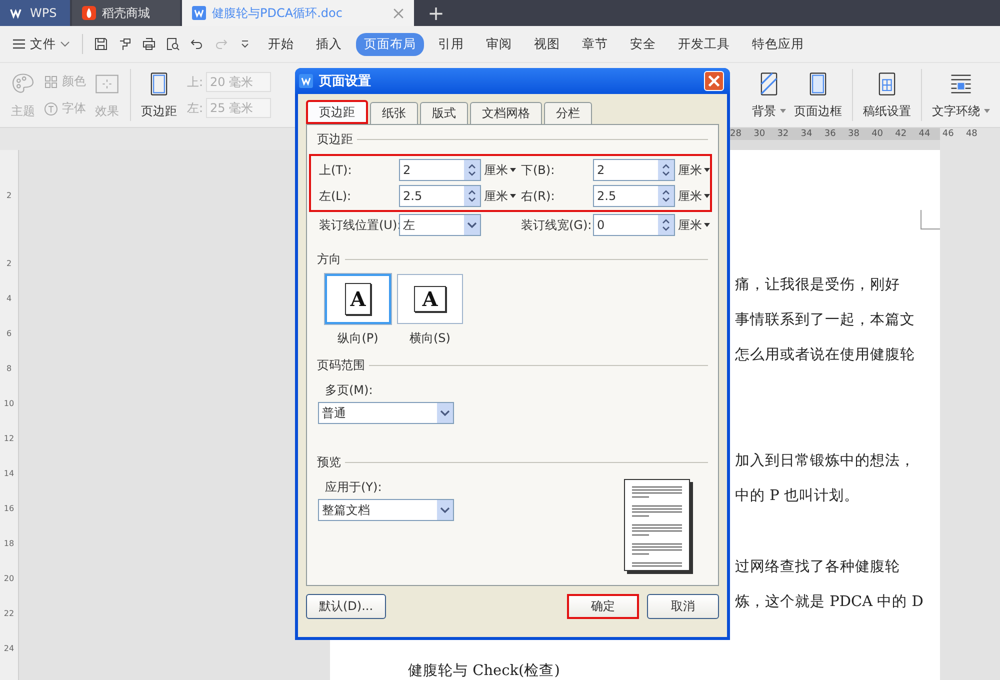  Describe the element at coordinates (557, 225) in the screenshot. I see `field-label: 装订线宽(G):` at that location.